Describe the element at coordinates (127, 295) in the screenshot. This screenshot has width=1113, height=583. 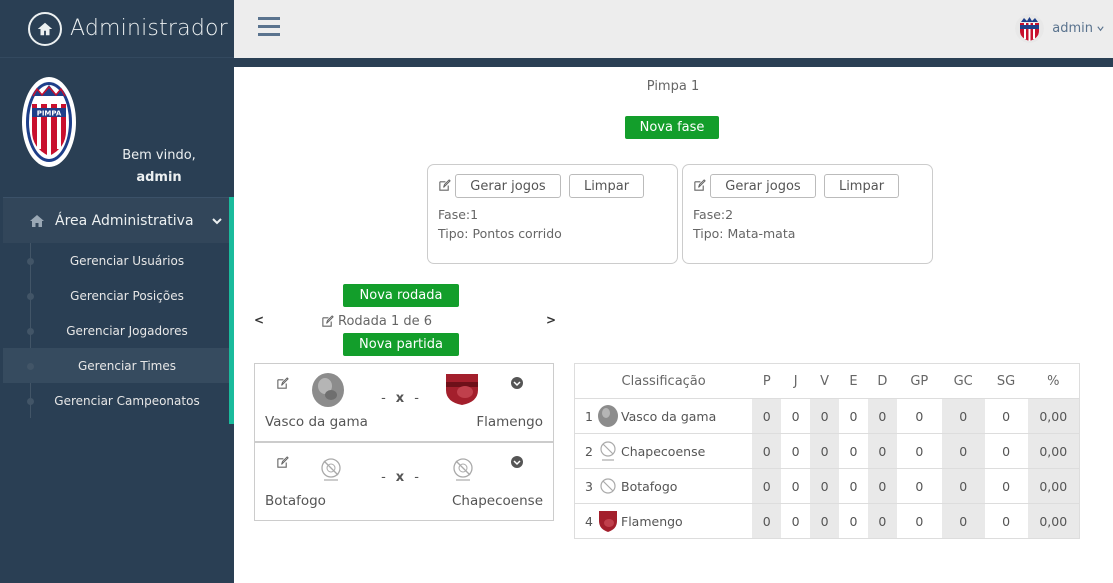
I see `sidebar-item-label: Gerenciar Posições` at that location.